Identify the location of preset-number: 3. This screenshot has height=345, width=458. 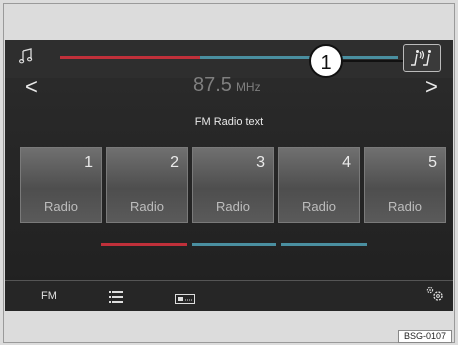
(260, 162).